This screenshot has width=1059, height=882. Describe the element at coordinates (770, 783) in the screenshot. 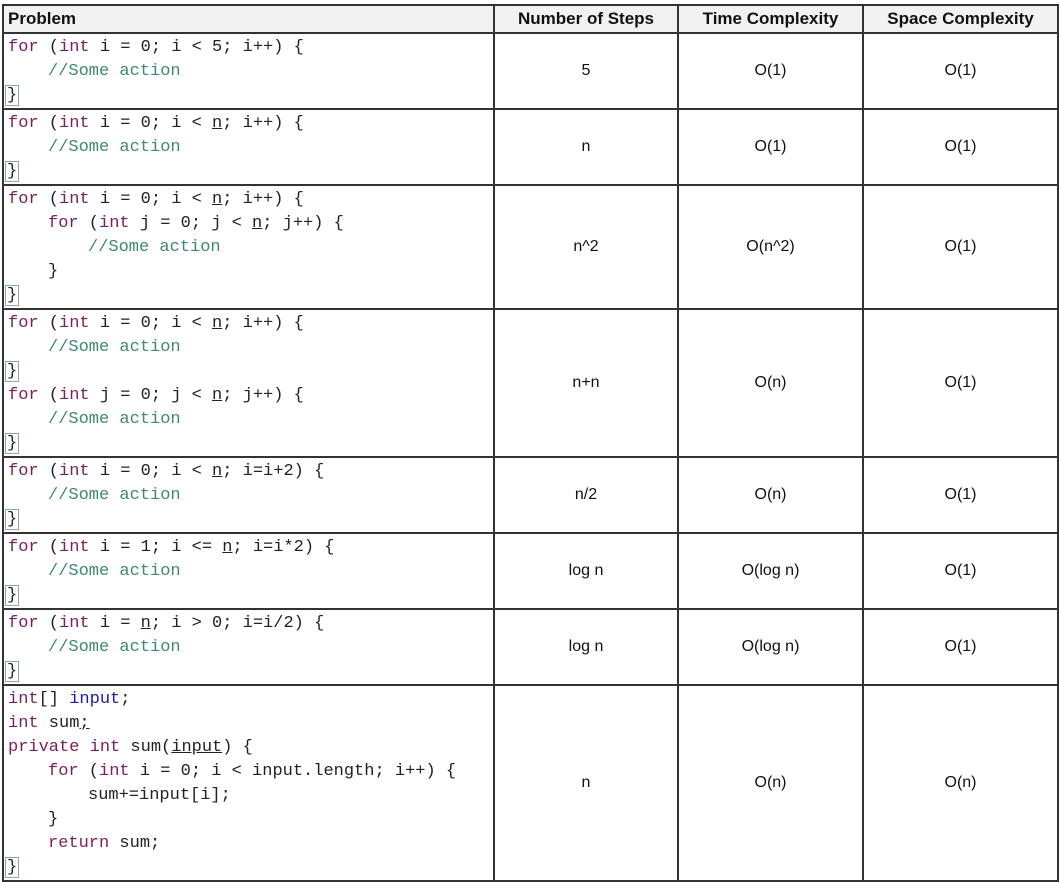

I see `time-complexity-cell: O(n)` at that location.